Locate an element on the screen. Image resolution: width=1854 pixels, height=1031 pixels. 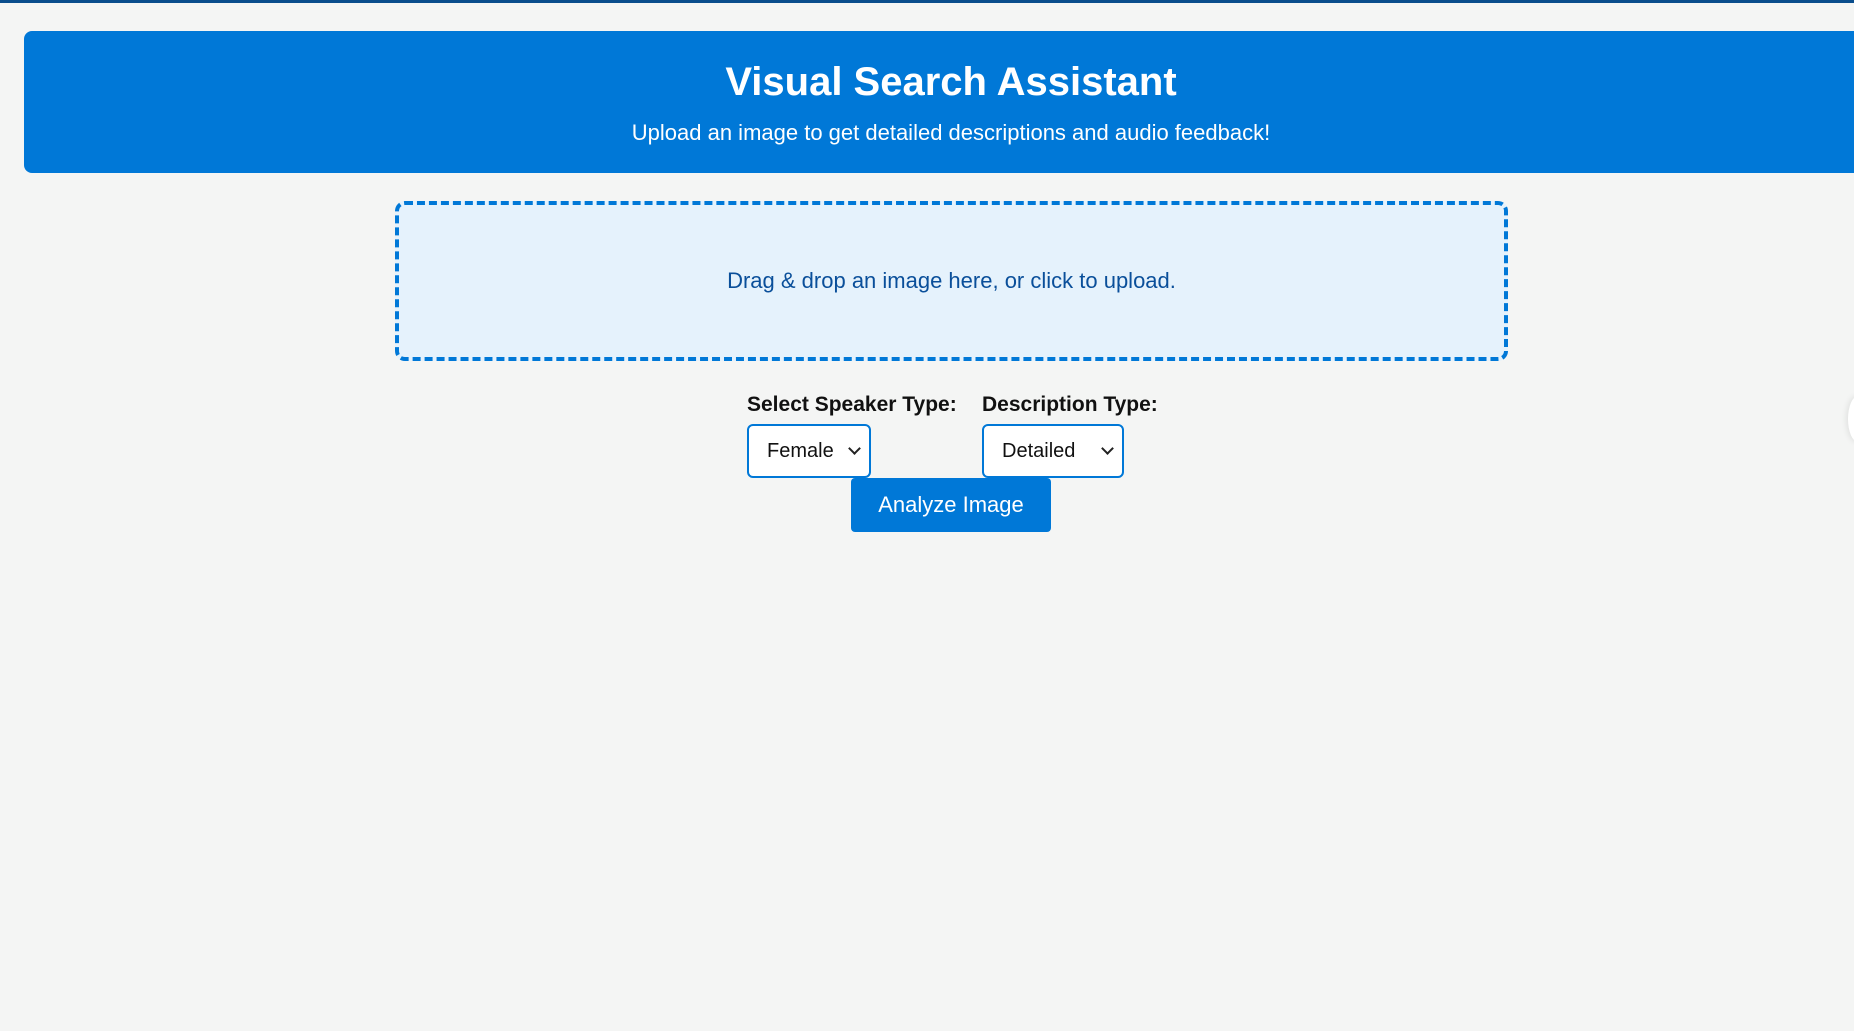
description-type-value: Detailed is located at coordinates (1039, 450).